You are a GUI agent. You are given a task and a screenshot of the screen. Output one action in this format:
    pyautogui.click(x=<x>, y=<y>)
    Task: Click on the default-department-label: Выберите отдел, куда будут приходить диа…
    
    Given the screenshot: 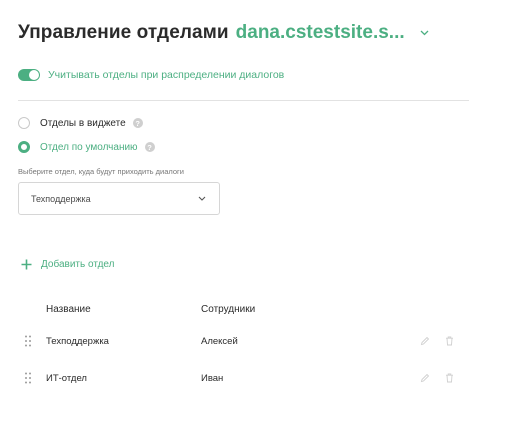 What is the action you would take?
    pyautogui.click(x=101, y=171)
    